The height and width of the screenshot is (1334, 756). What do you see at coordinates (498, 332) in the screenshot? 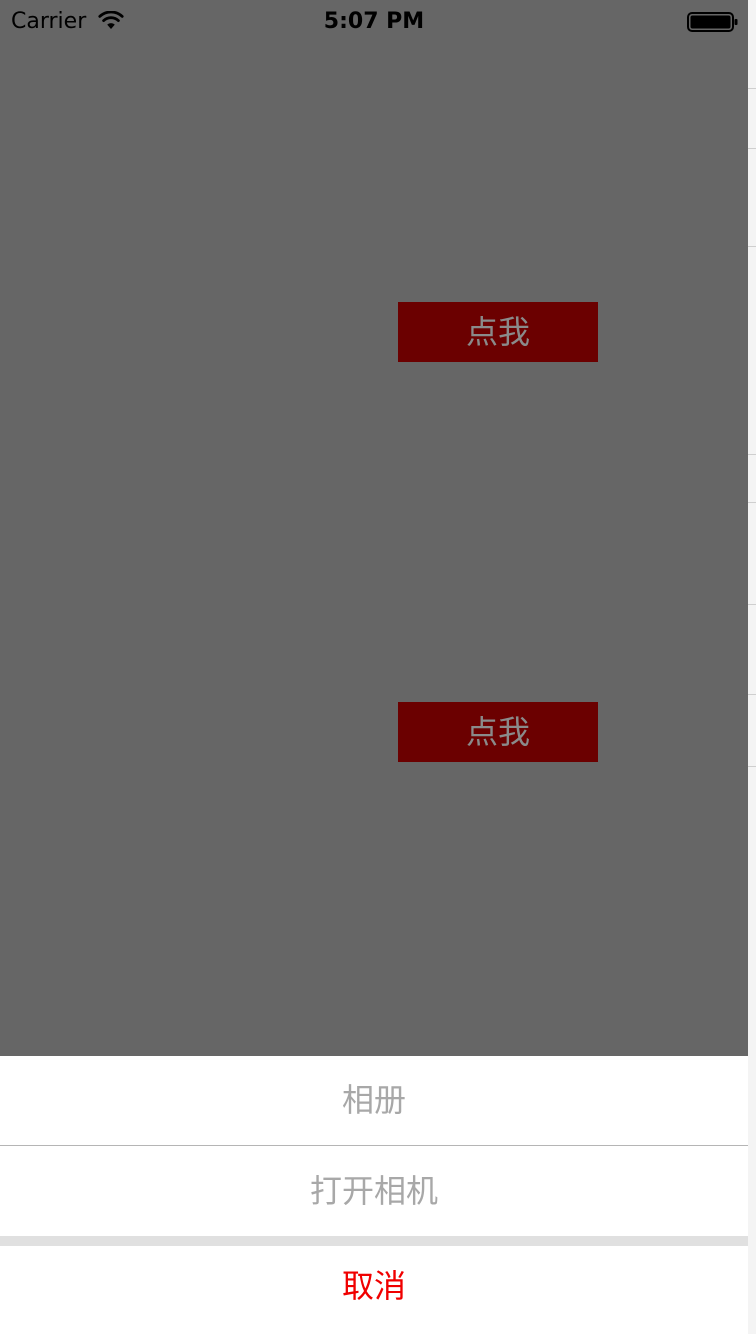
I see `tap-me-button-top: 点我` at bounding box center [498, 332].